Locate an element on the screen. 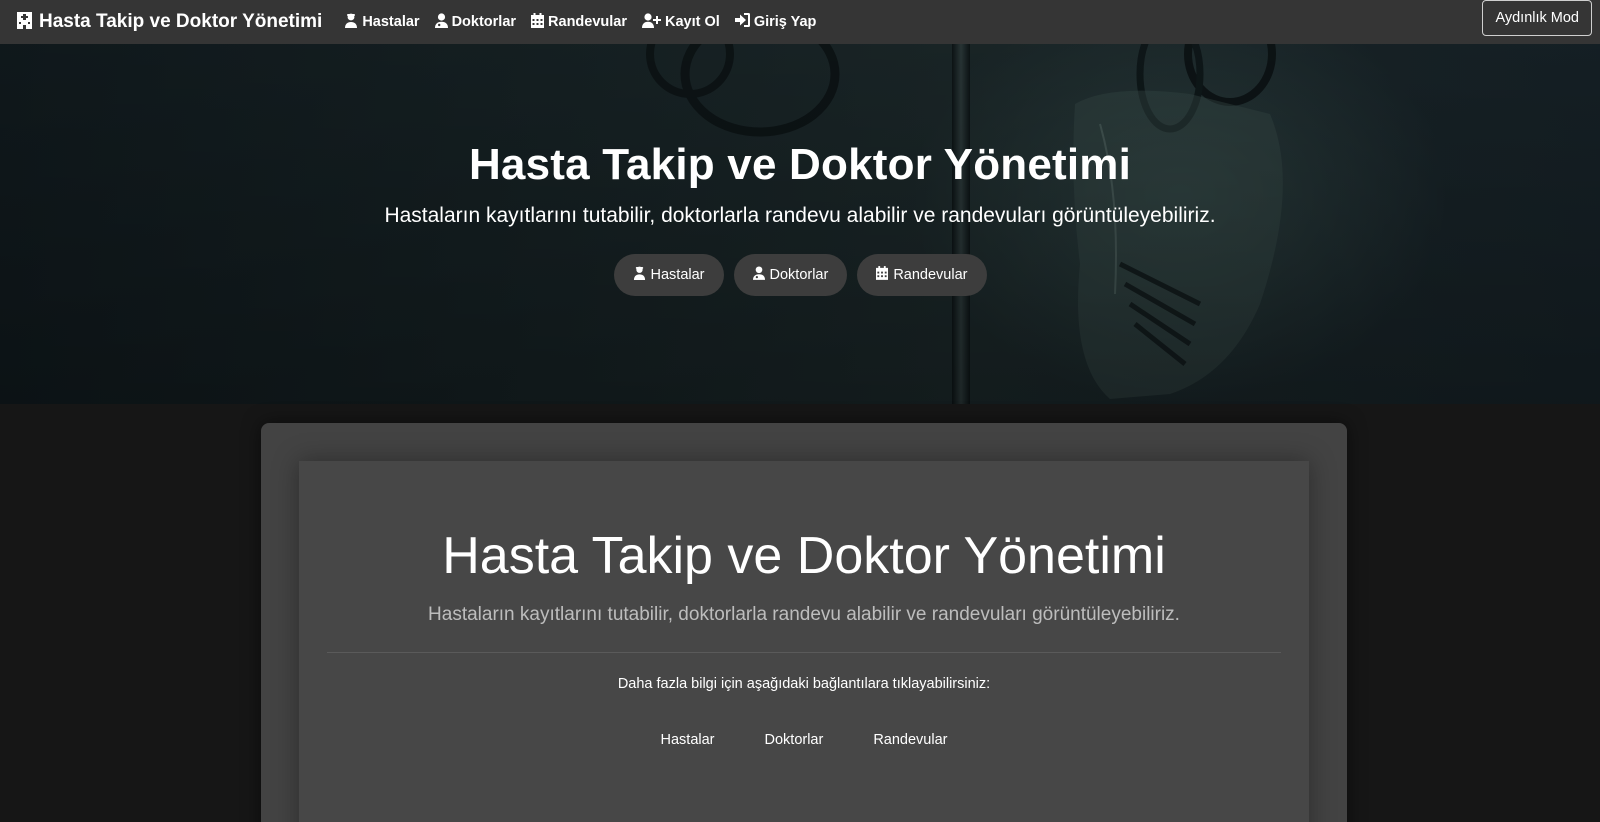  nav-kayit-ol: Kayıt Ol is located at coordinates (681, 22).